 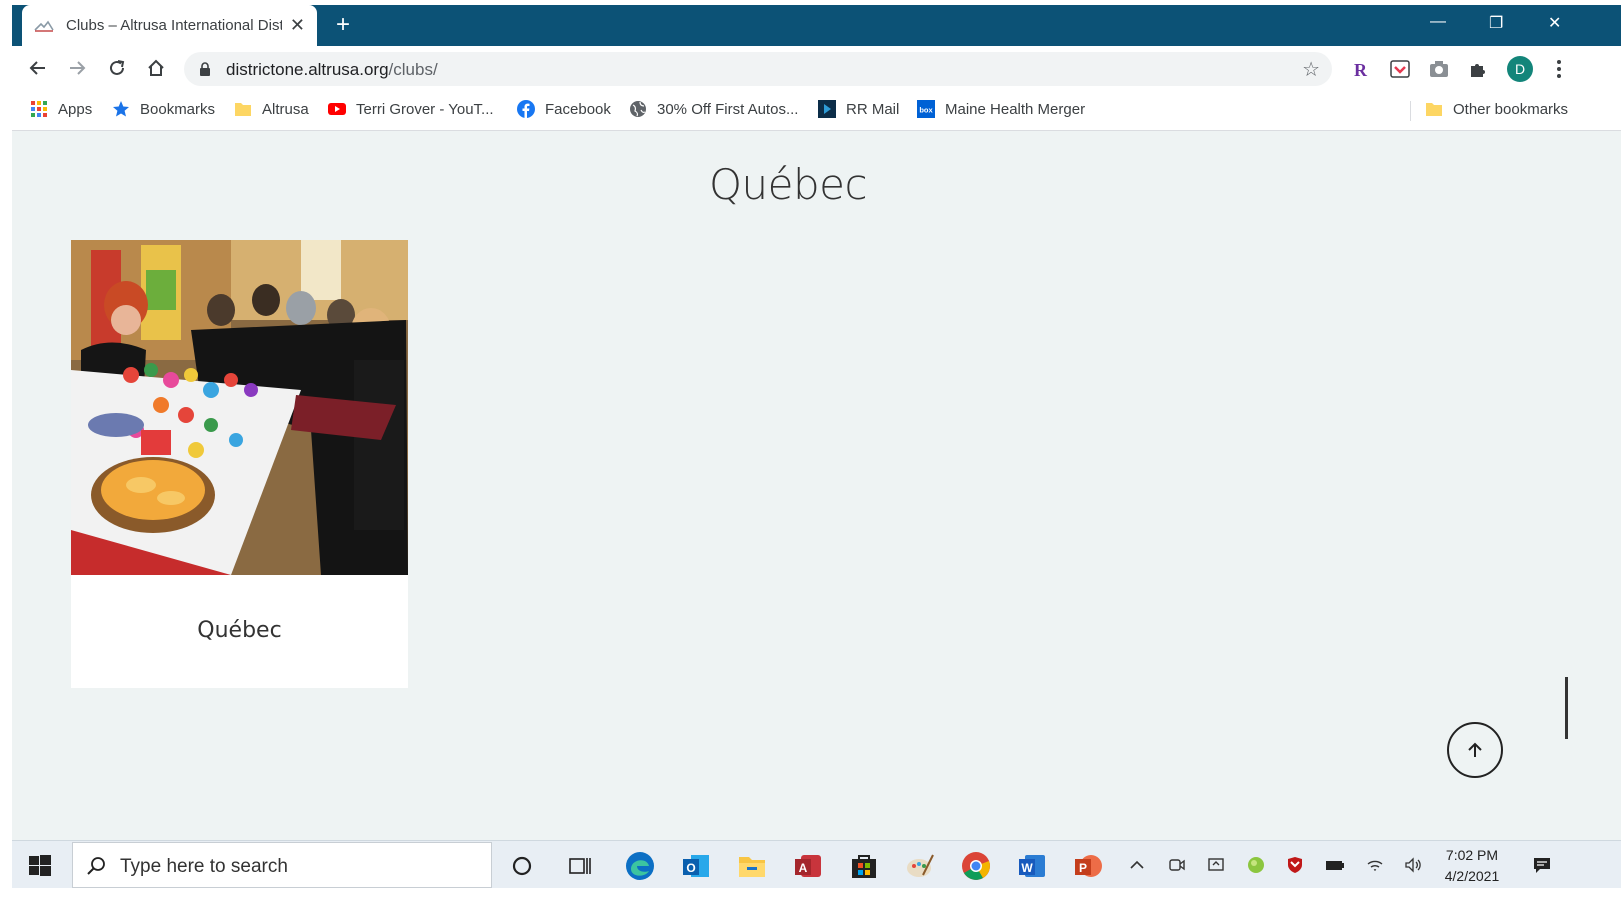 I want to click on bookmark-bookmarks: Bookmarks, so click(x=163, y=109).